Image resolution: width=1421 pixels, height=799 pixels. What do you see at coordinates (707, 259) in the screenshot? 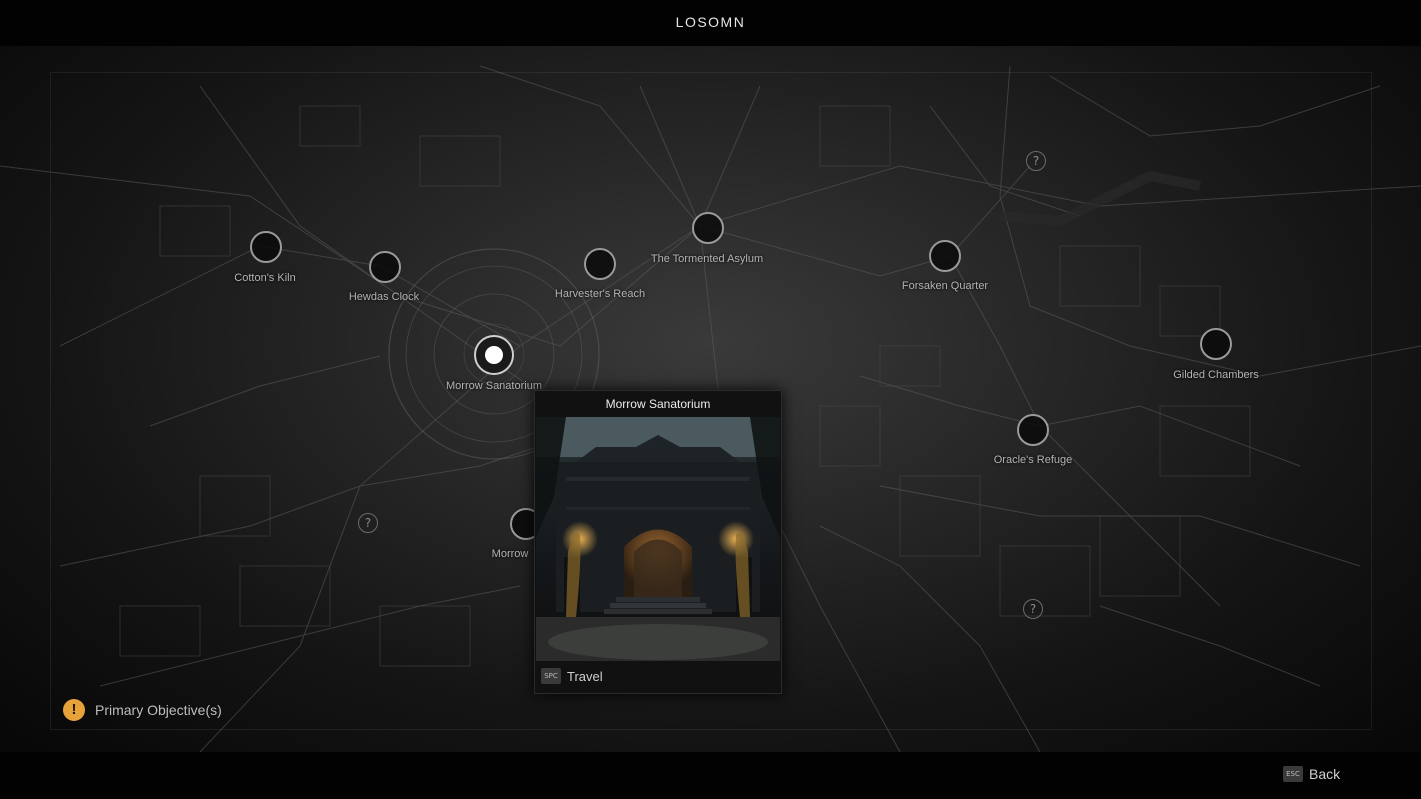
I see `location-label-tormented-asylum: The Tormented Asylum` at bounding box center [707, 259].